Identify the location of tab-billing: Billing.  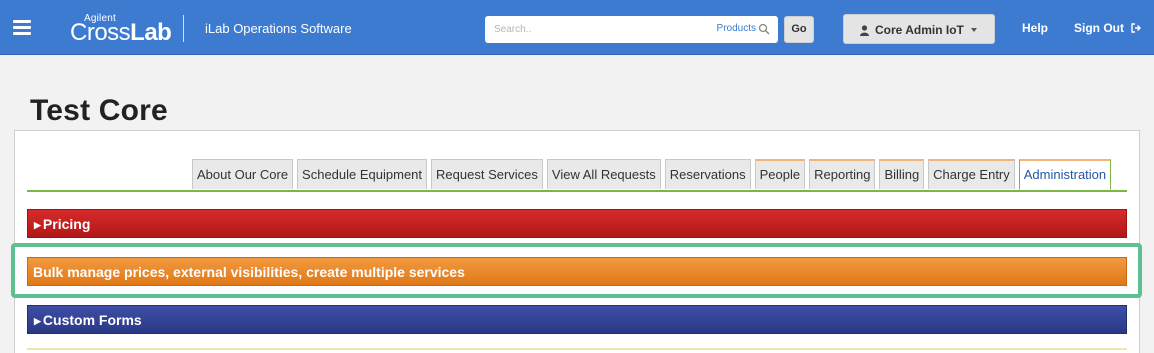
(902, 174).